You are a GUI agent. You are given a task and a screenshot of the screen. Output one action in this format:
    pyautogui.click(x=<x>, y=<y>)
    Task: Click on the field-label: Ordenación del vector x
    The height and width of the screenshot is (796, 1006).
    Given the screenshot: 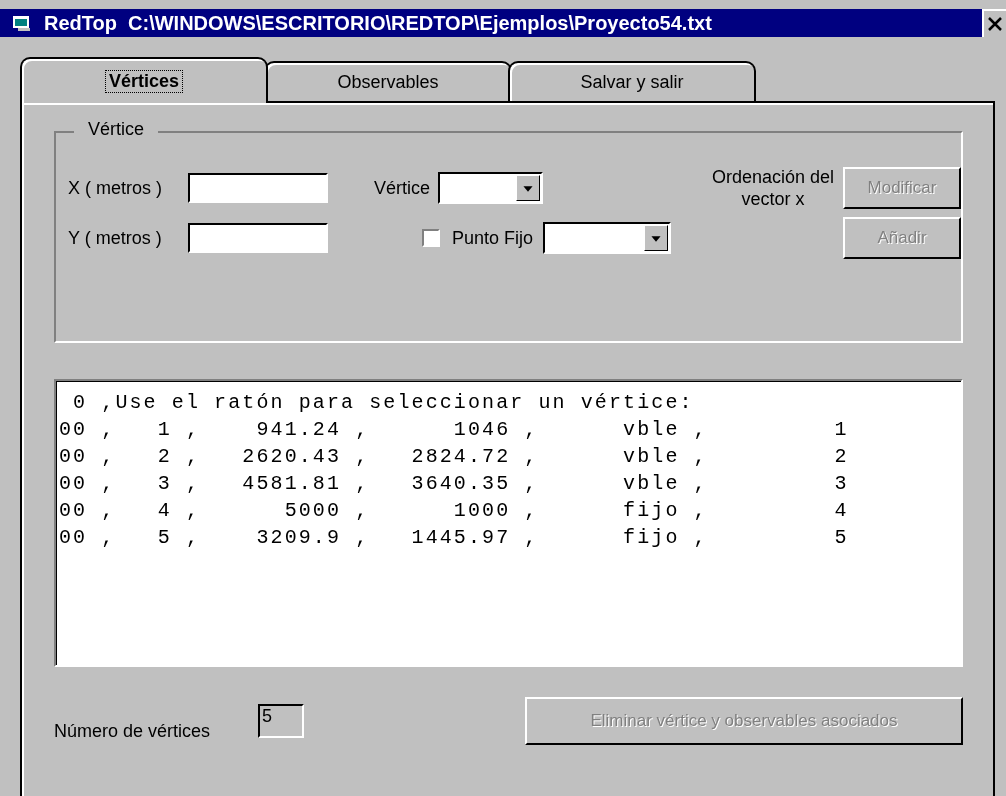 What is the action you would take?
    pyautogui.click(x=773, y=188)
    